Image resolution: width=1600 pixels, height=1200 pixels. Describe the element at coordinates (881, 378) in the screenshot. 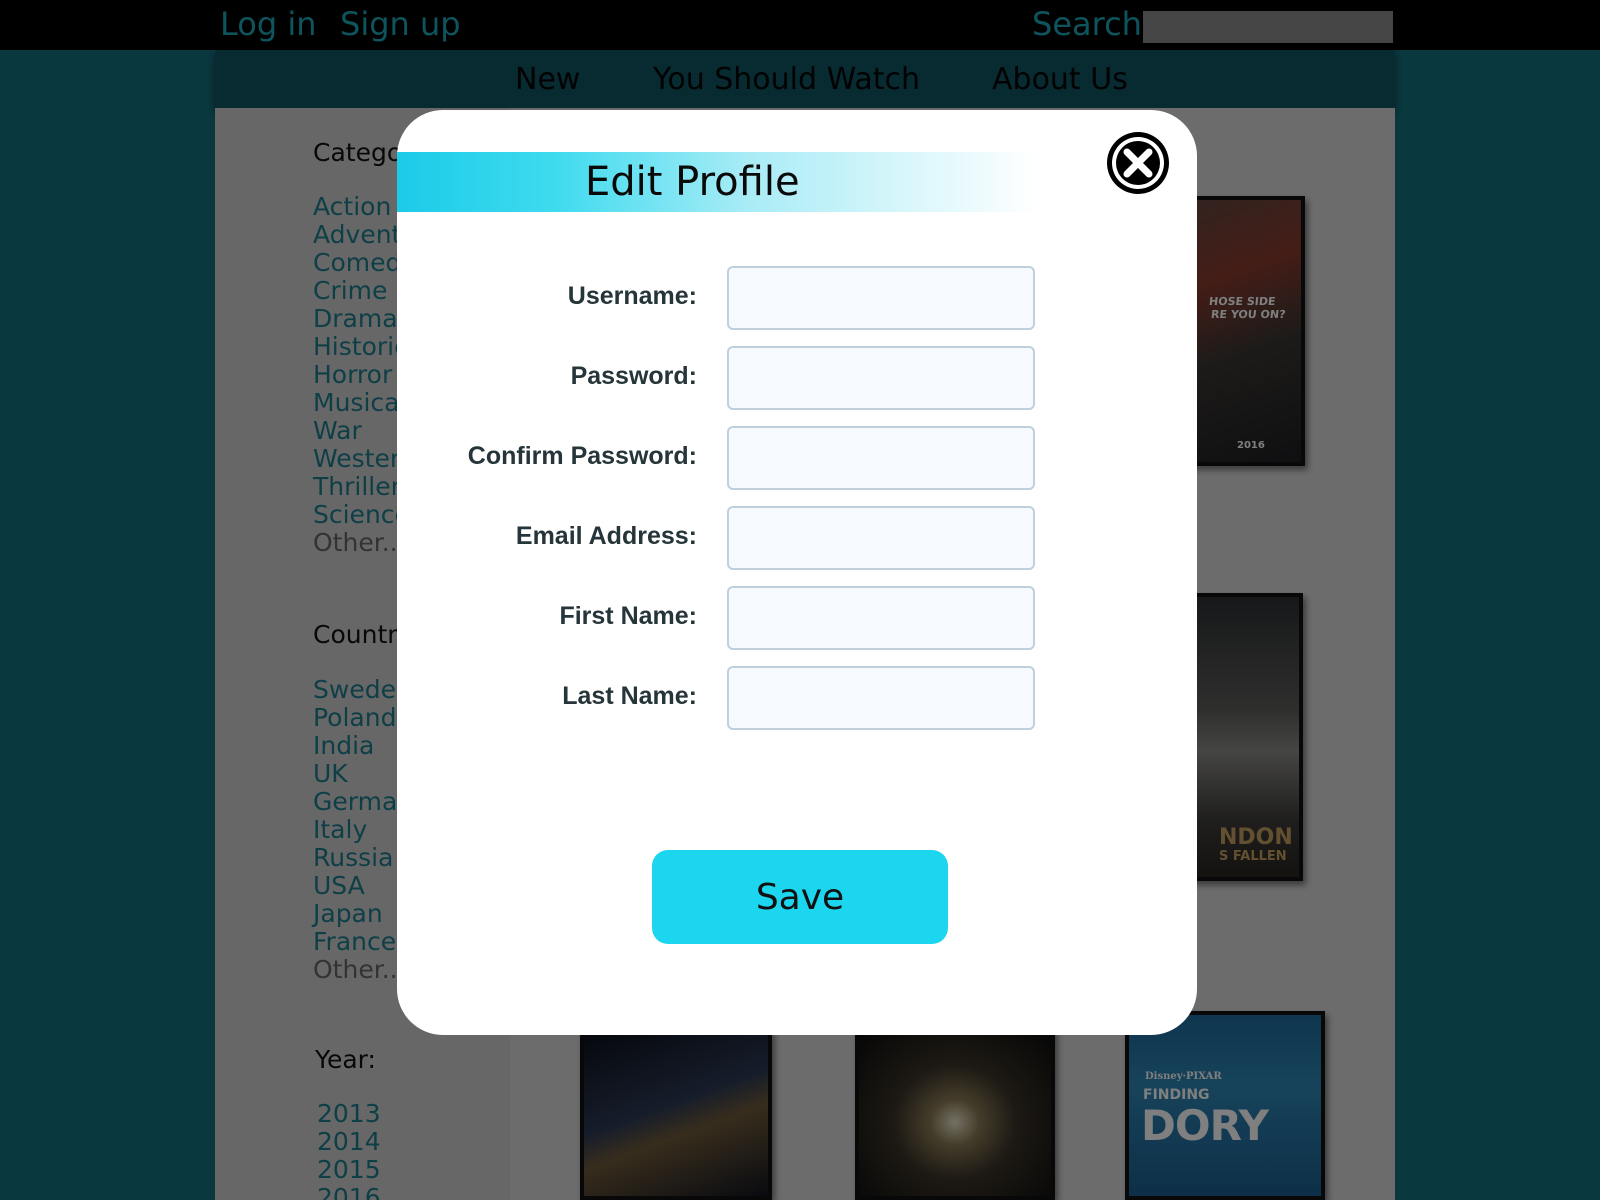

I see `password-field` at that location.